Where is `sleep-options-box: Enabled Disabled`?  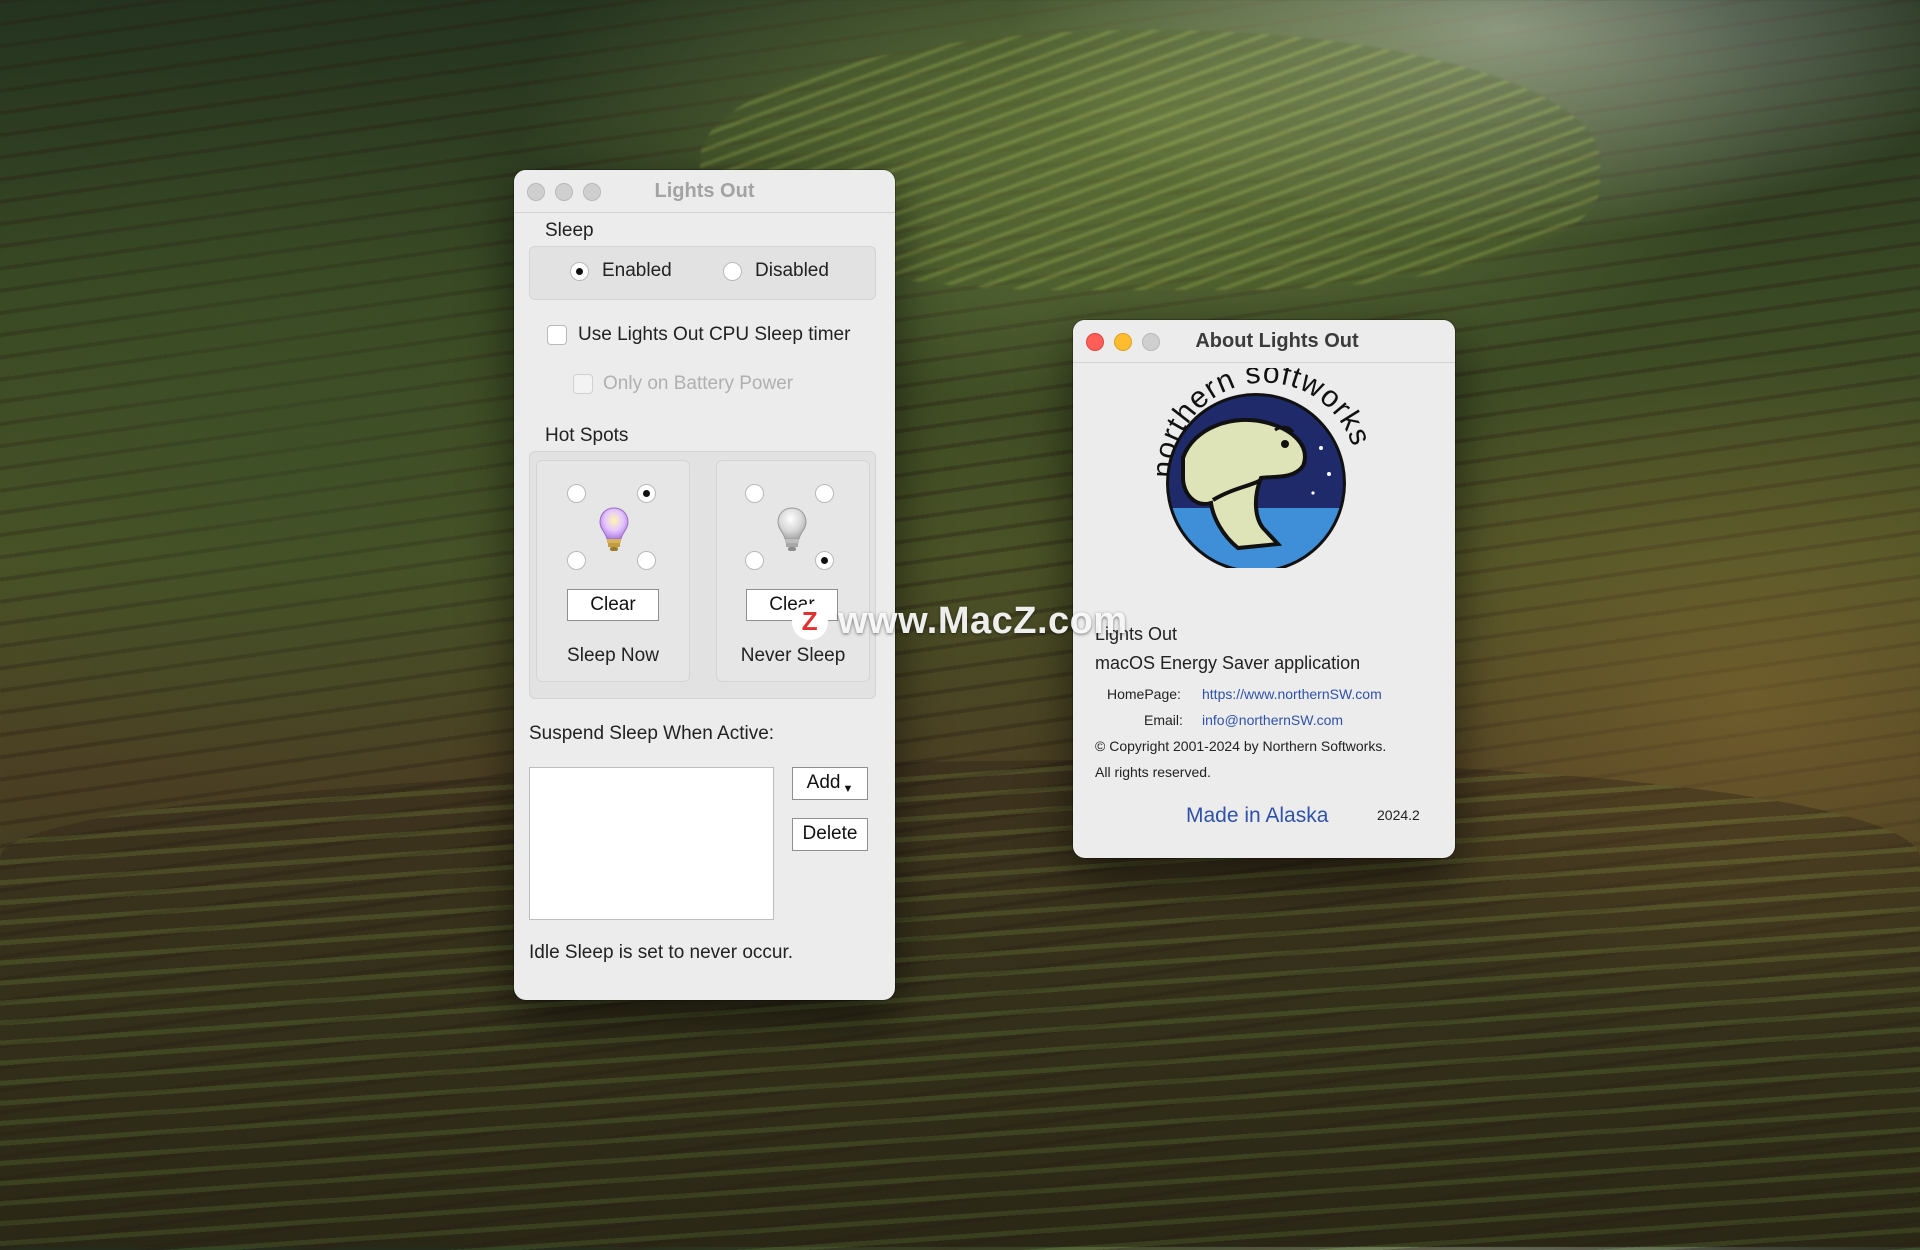
sleep-options-box: Enabled Disabled is located at coordinates (702, 273).